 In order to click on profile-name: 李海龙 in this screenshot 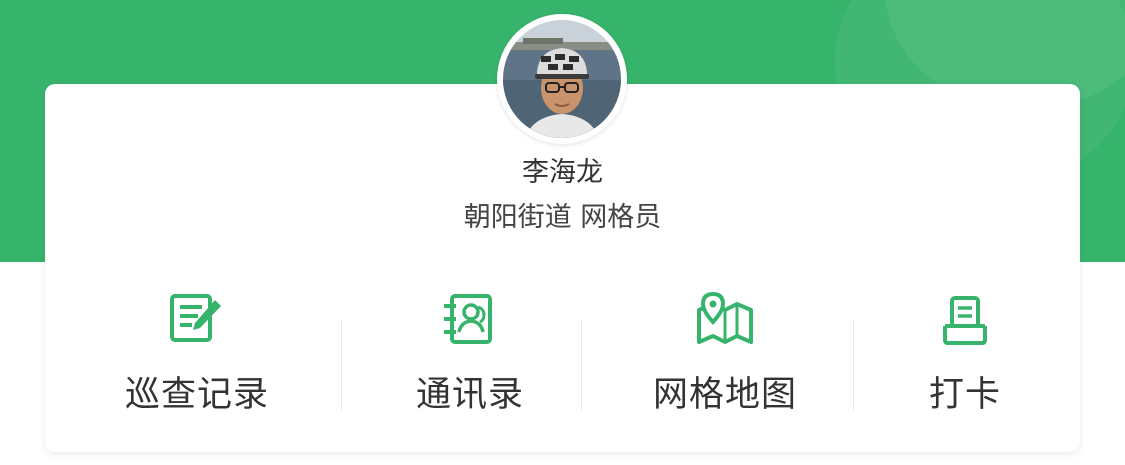, I will do `click(562, 172)`.